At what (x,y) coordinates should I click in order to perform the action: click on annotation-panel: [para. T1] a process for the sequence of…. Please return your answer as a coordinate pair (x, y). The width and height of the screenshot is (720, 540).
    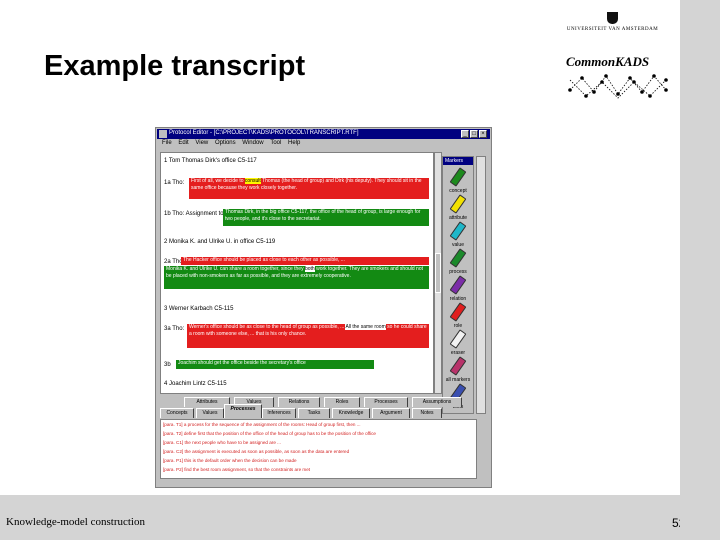
    Looking at the image, I should click on (318, 449).